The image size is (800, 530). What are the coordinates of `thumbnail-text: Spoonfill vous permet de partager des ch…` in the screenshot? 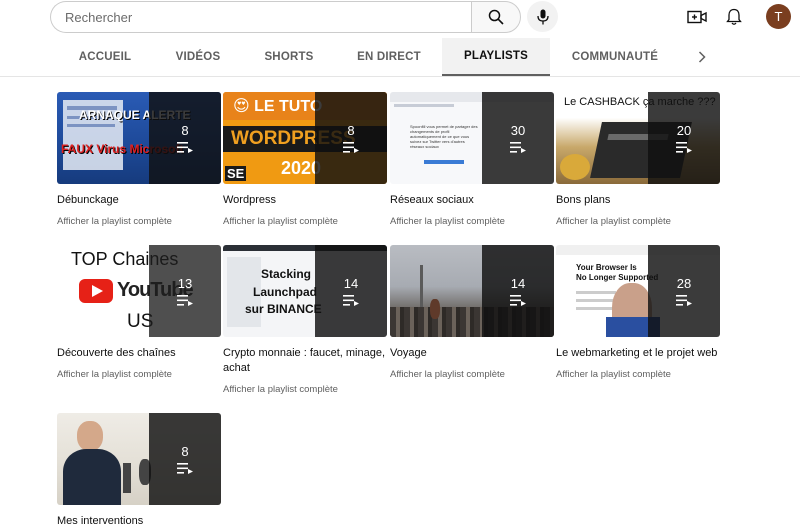 It's located at (444, 136).